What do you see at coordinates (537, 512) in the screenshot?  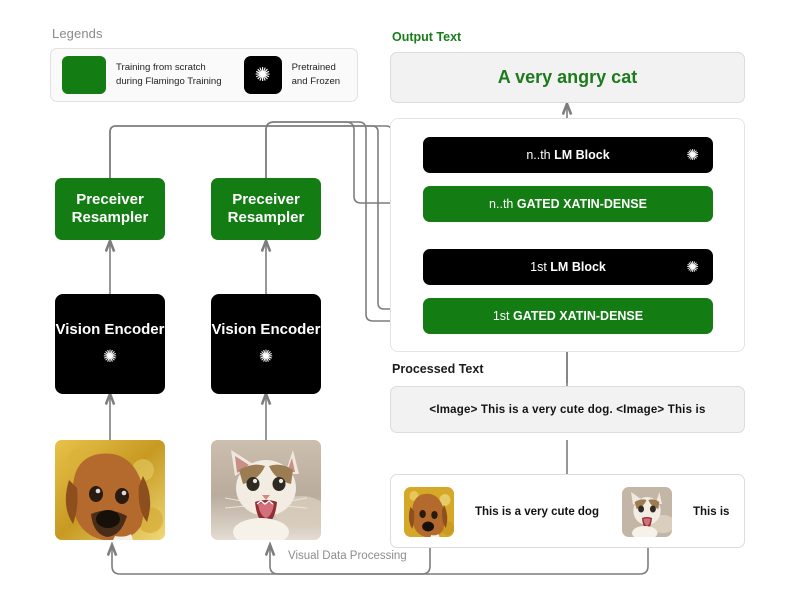 I see `input-item-0-text: This is a very cute dog` at bounding box center [537, 512].